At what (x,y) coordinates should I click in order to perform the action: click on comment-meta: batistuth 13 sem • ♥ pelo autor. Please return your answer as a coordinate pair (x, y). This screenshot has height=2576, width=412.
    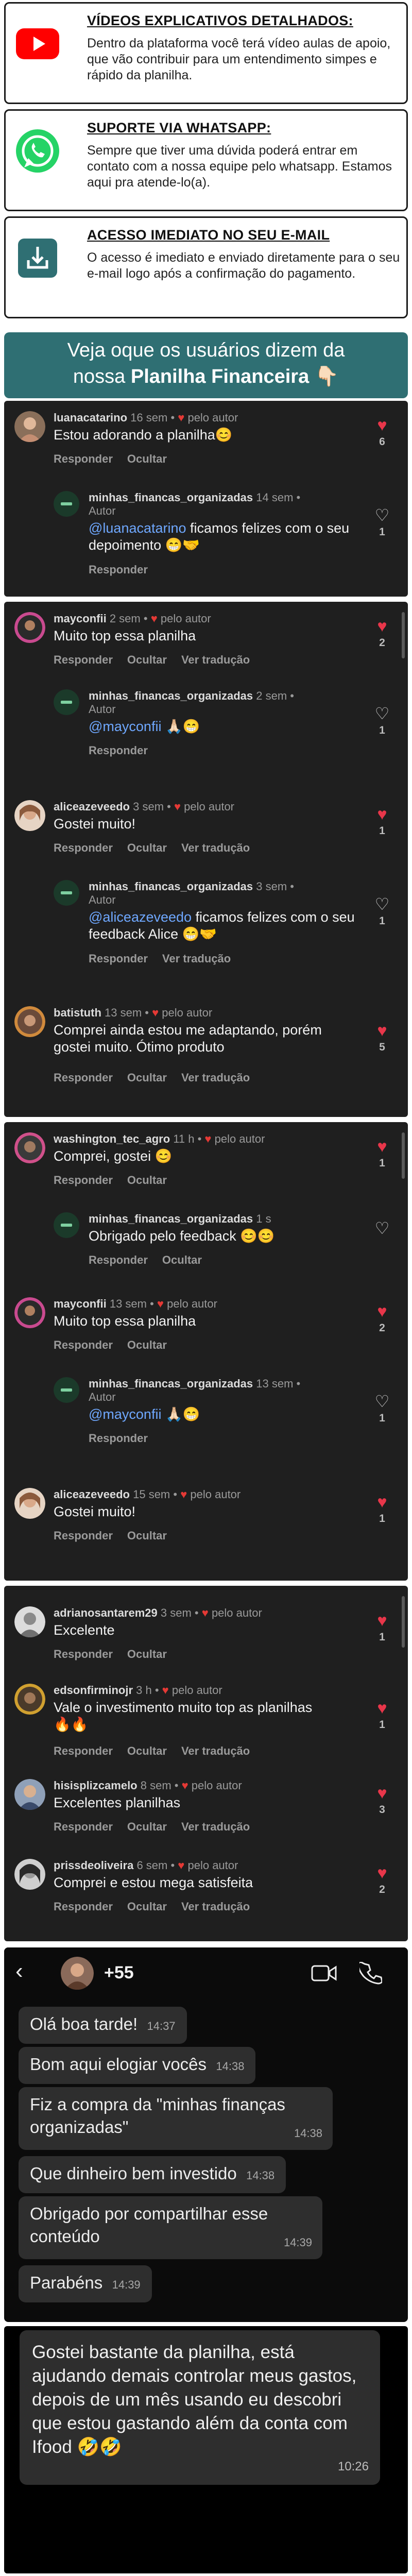
    Looking at the image, I should click on (133, 1012).